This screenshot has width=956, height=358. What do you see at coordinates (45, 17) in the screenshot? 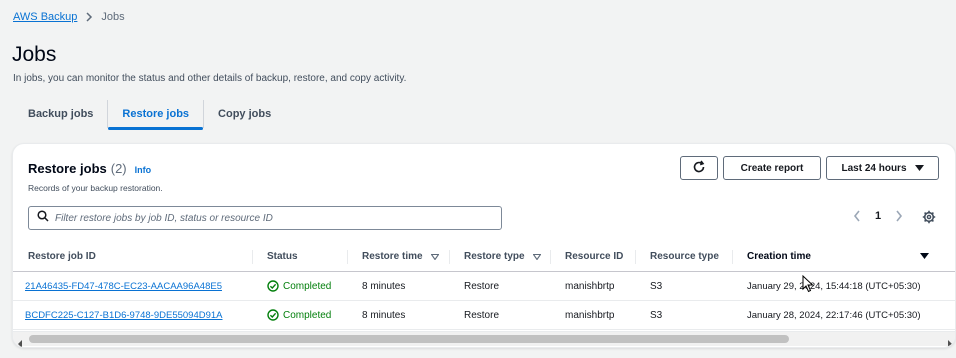
I see `breadcrumb-aws-backup: AWS Backup` at bounding box center [45, 17].